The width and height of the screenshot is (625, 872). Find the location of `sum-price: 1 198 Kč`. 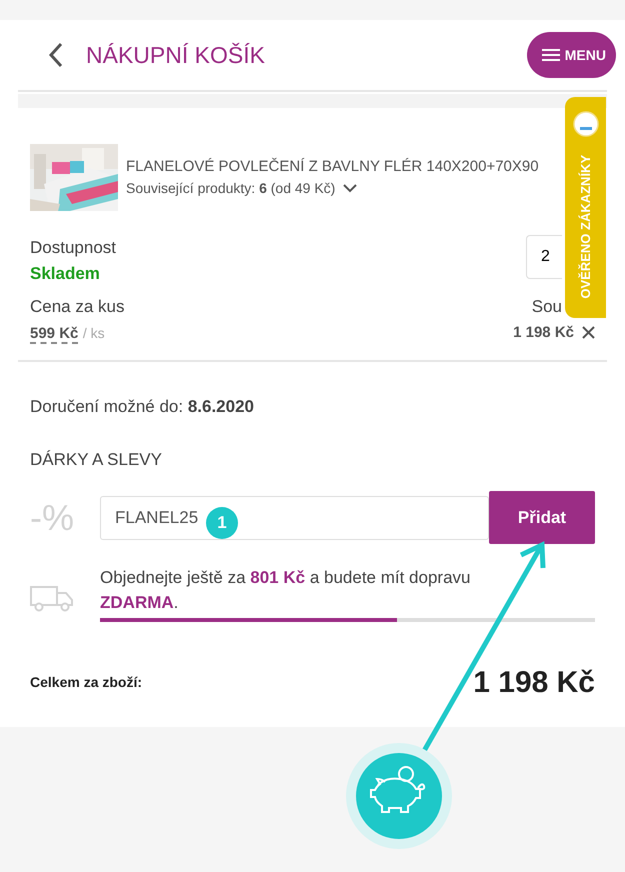

sum-price: 1 198 Kč is located at coordinates (543, 332).